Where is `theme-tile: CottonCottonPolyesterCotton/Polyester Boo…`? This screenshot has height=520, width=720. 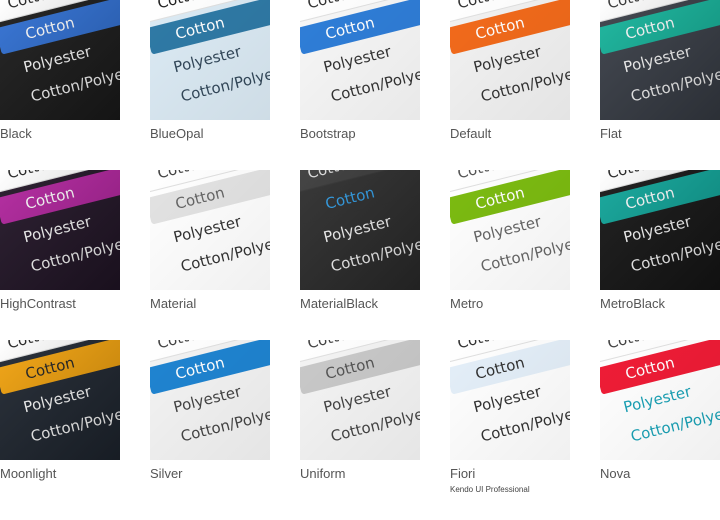
theme-tile: CottonCottonPolyesterCotton/Polyester Boo… is located at coordinates (360, 71).